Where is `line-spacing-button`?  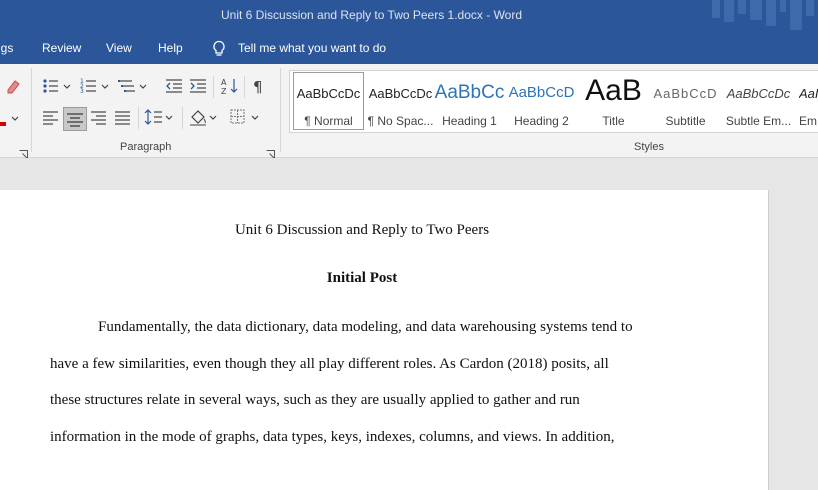
line-spacing-button is located at coordinates (160, 117).